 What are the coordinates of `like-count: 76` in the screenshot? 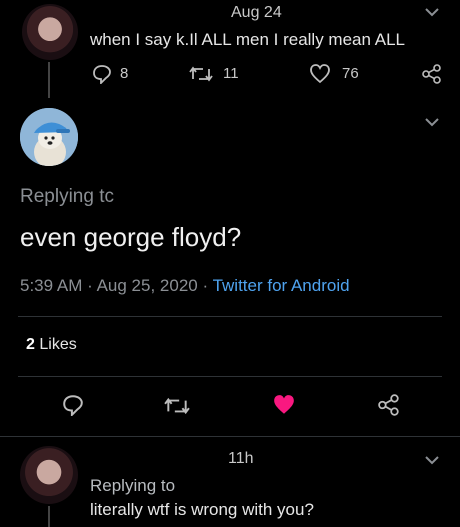 It's located at (350, 73).